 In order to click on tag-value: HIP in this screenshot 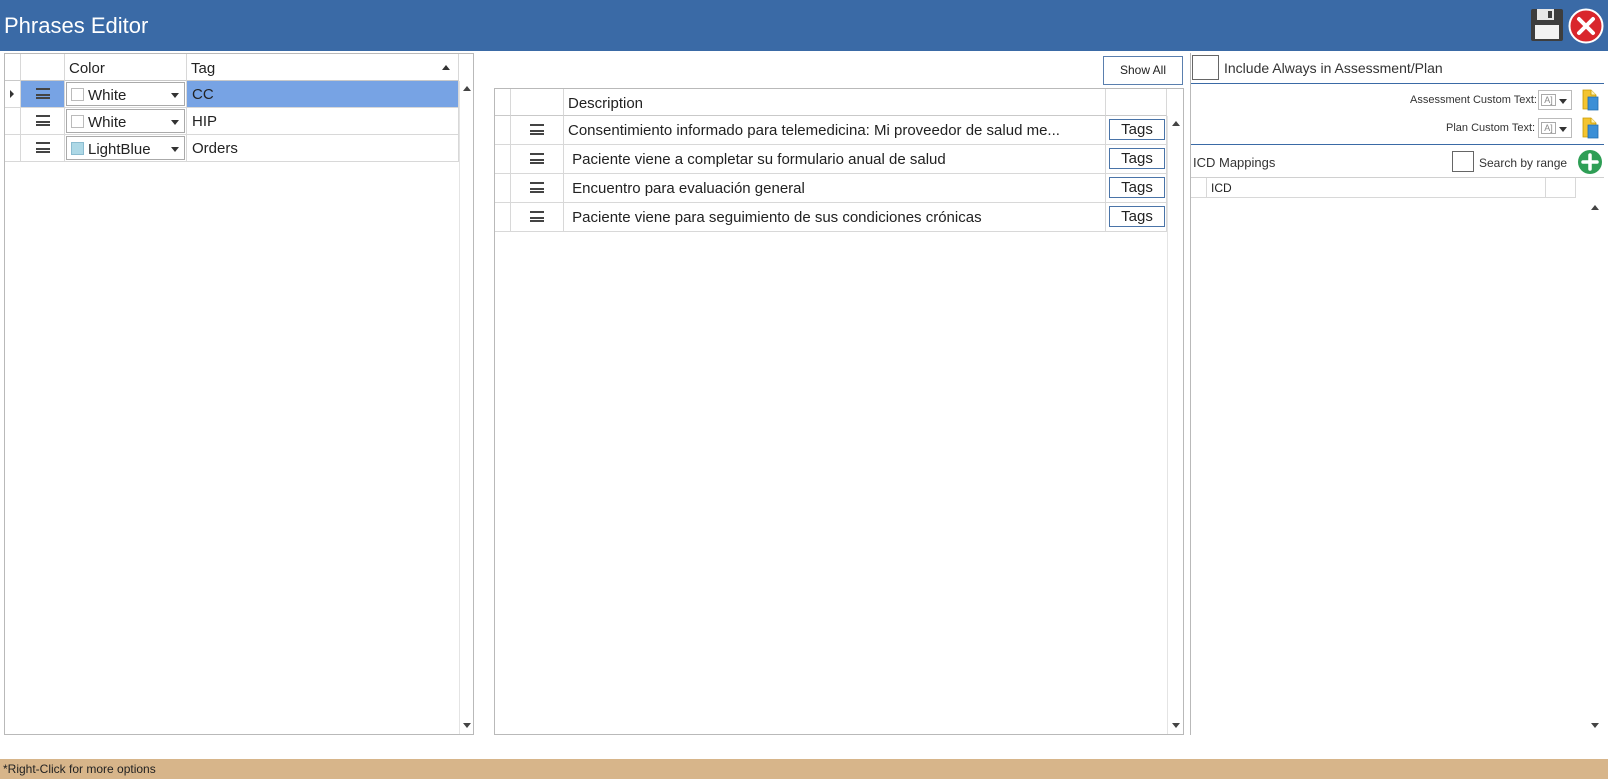, I will do `click(205, 121)`.